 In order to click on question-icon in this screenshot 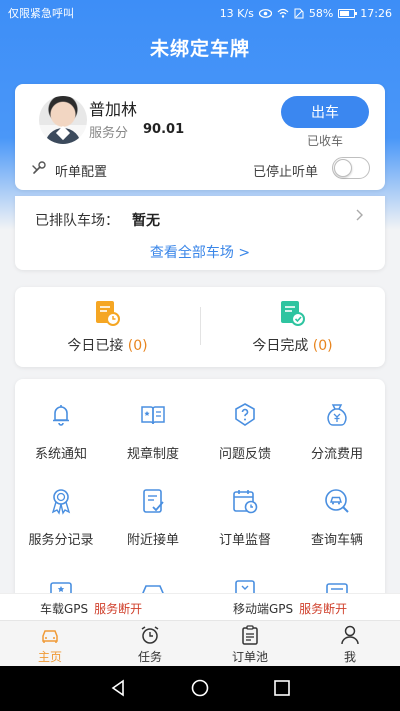, I will do `click(245, 414)`.